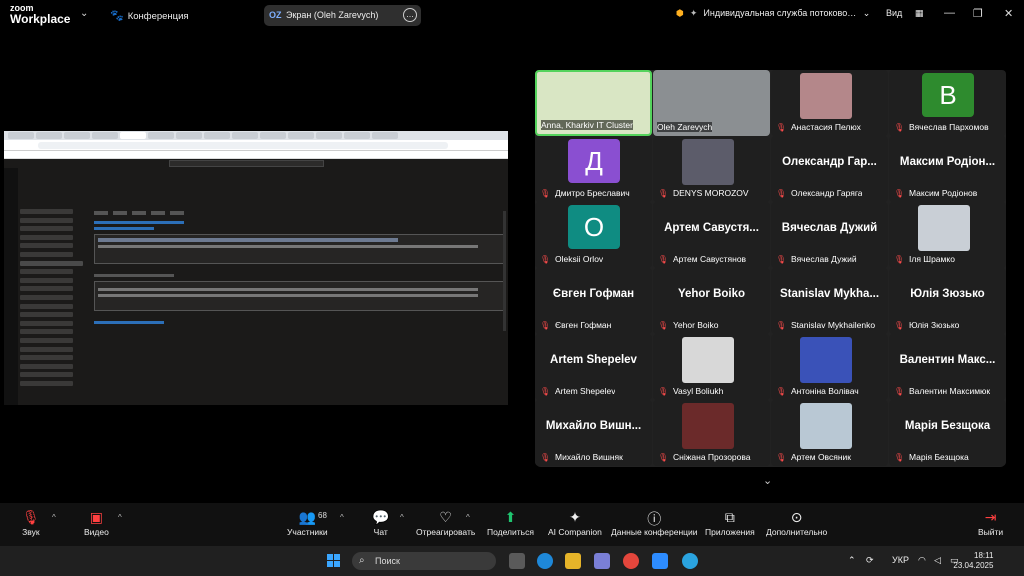  I want to click on participant-tile: Вячеслав Дужий 🎙 Вячеслав Дужий, so click(829, 235).